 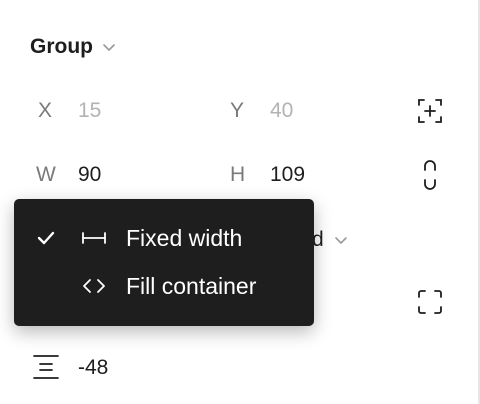 What do you see at coordinates (237, 110) in the screenshot?
I see `y-label: Y` at bounding box center [237, 110].